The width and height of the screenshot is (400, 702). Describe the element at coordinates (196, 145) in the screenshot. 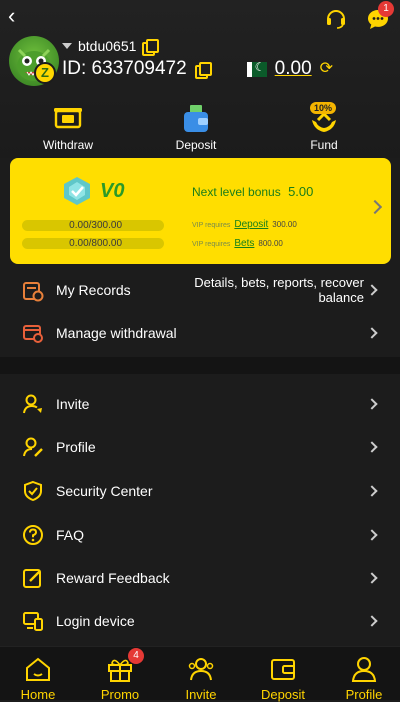

I see `deposit-label: Deposit` at that location.